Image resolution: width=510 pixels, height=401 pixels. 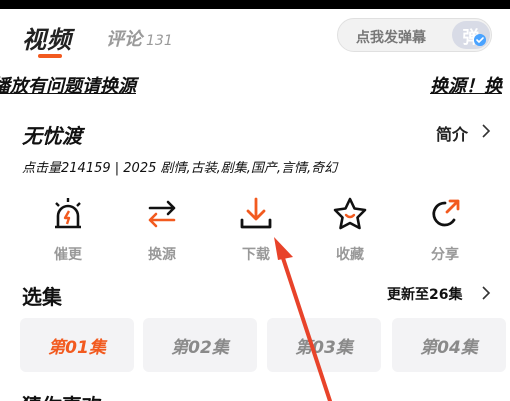 What do you see at coordinates (449, 345) in the screenshot?
I see `episode-button: 第04集` at bounding box center [449, 345].